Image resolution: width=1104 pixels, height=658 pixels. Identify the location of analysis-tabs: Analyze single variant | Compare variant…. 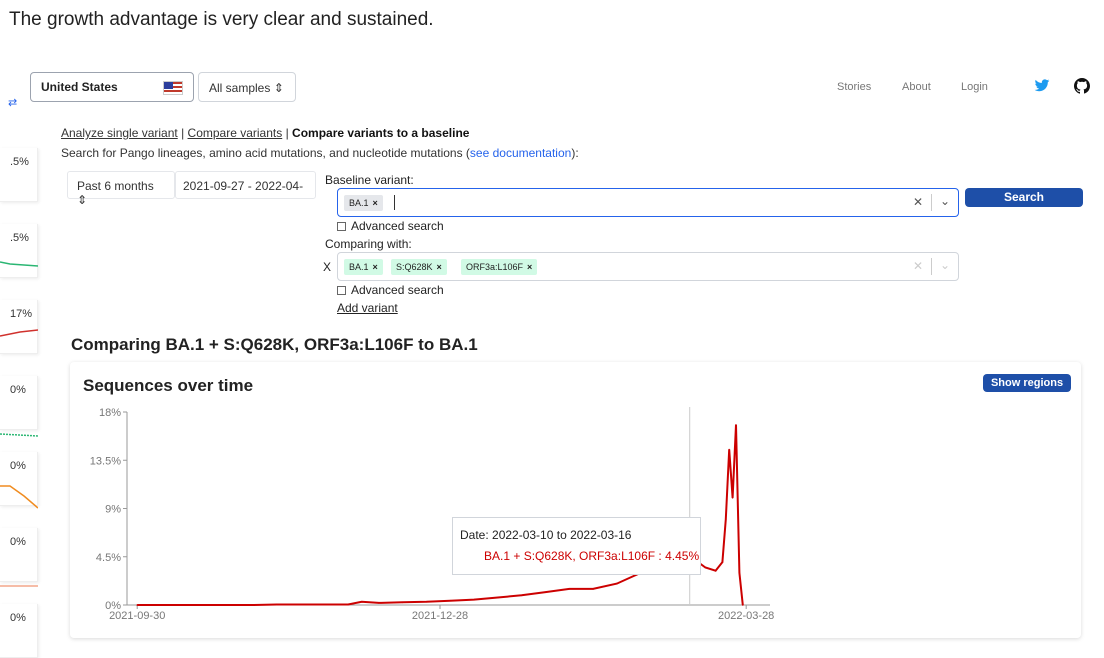
(265, 133).